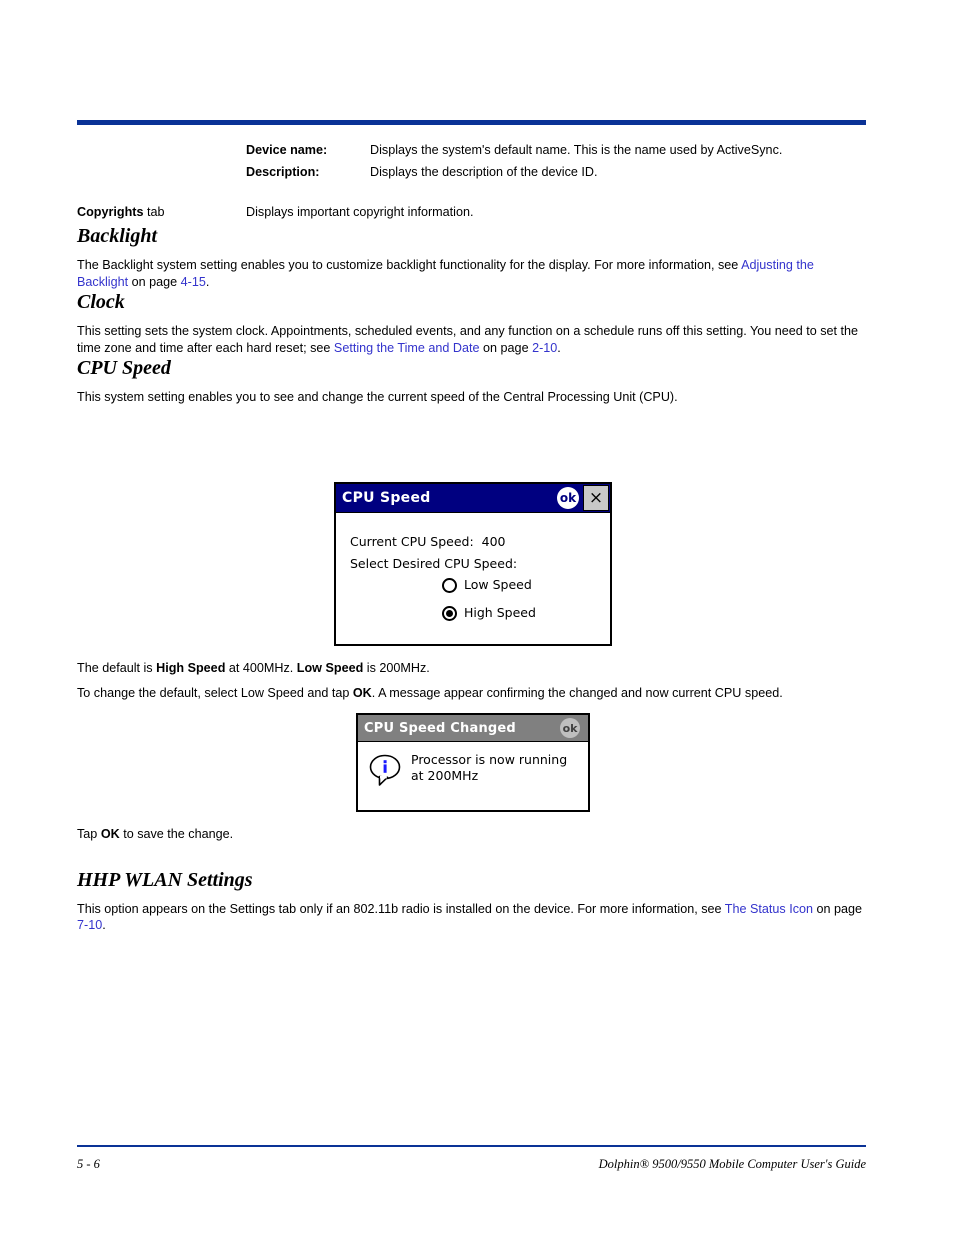  What do you see at coordinates (434, 563) in the screenshot?
I see `select-desired-speed-label: Select Desired CPU Speed:` at bounding box center [434, 563].